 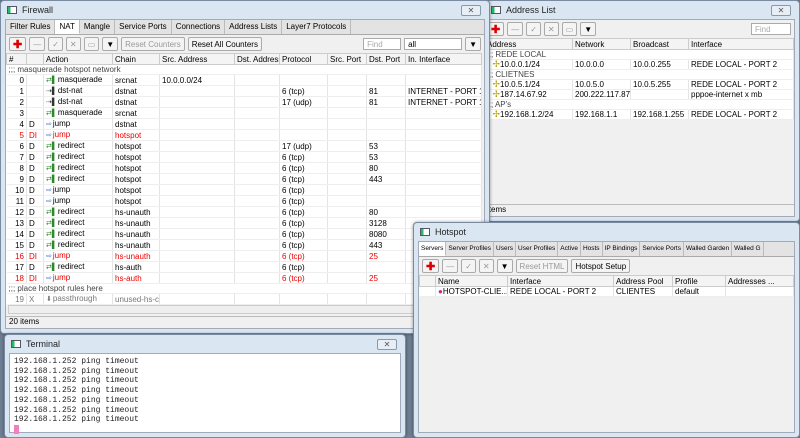 What do you see at coordinates (347, 168) in the screenshot?
I see `cell-sport` at bounding box center [347, 168].